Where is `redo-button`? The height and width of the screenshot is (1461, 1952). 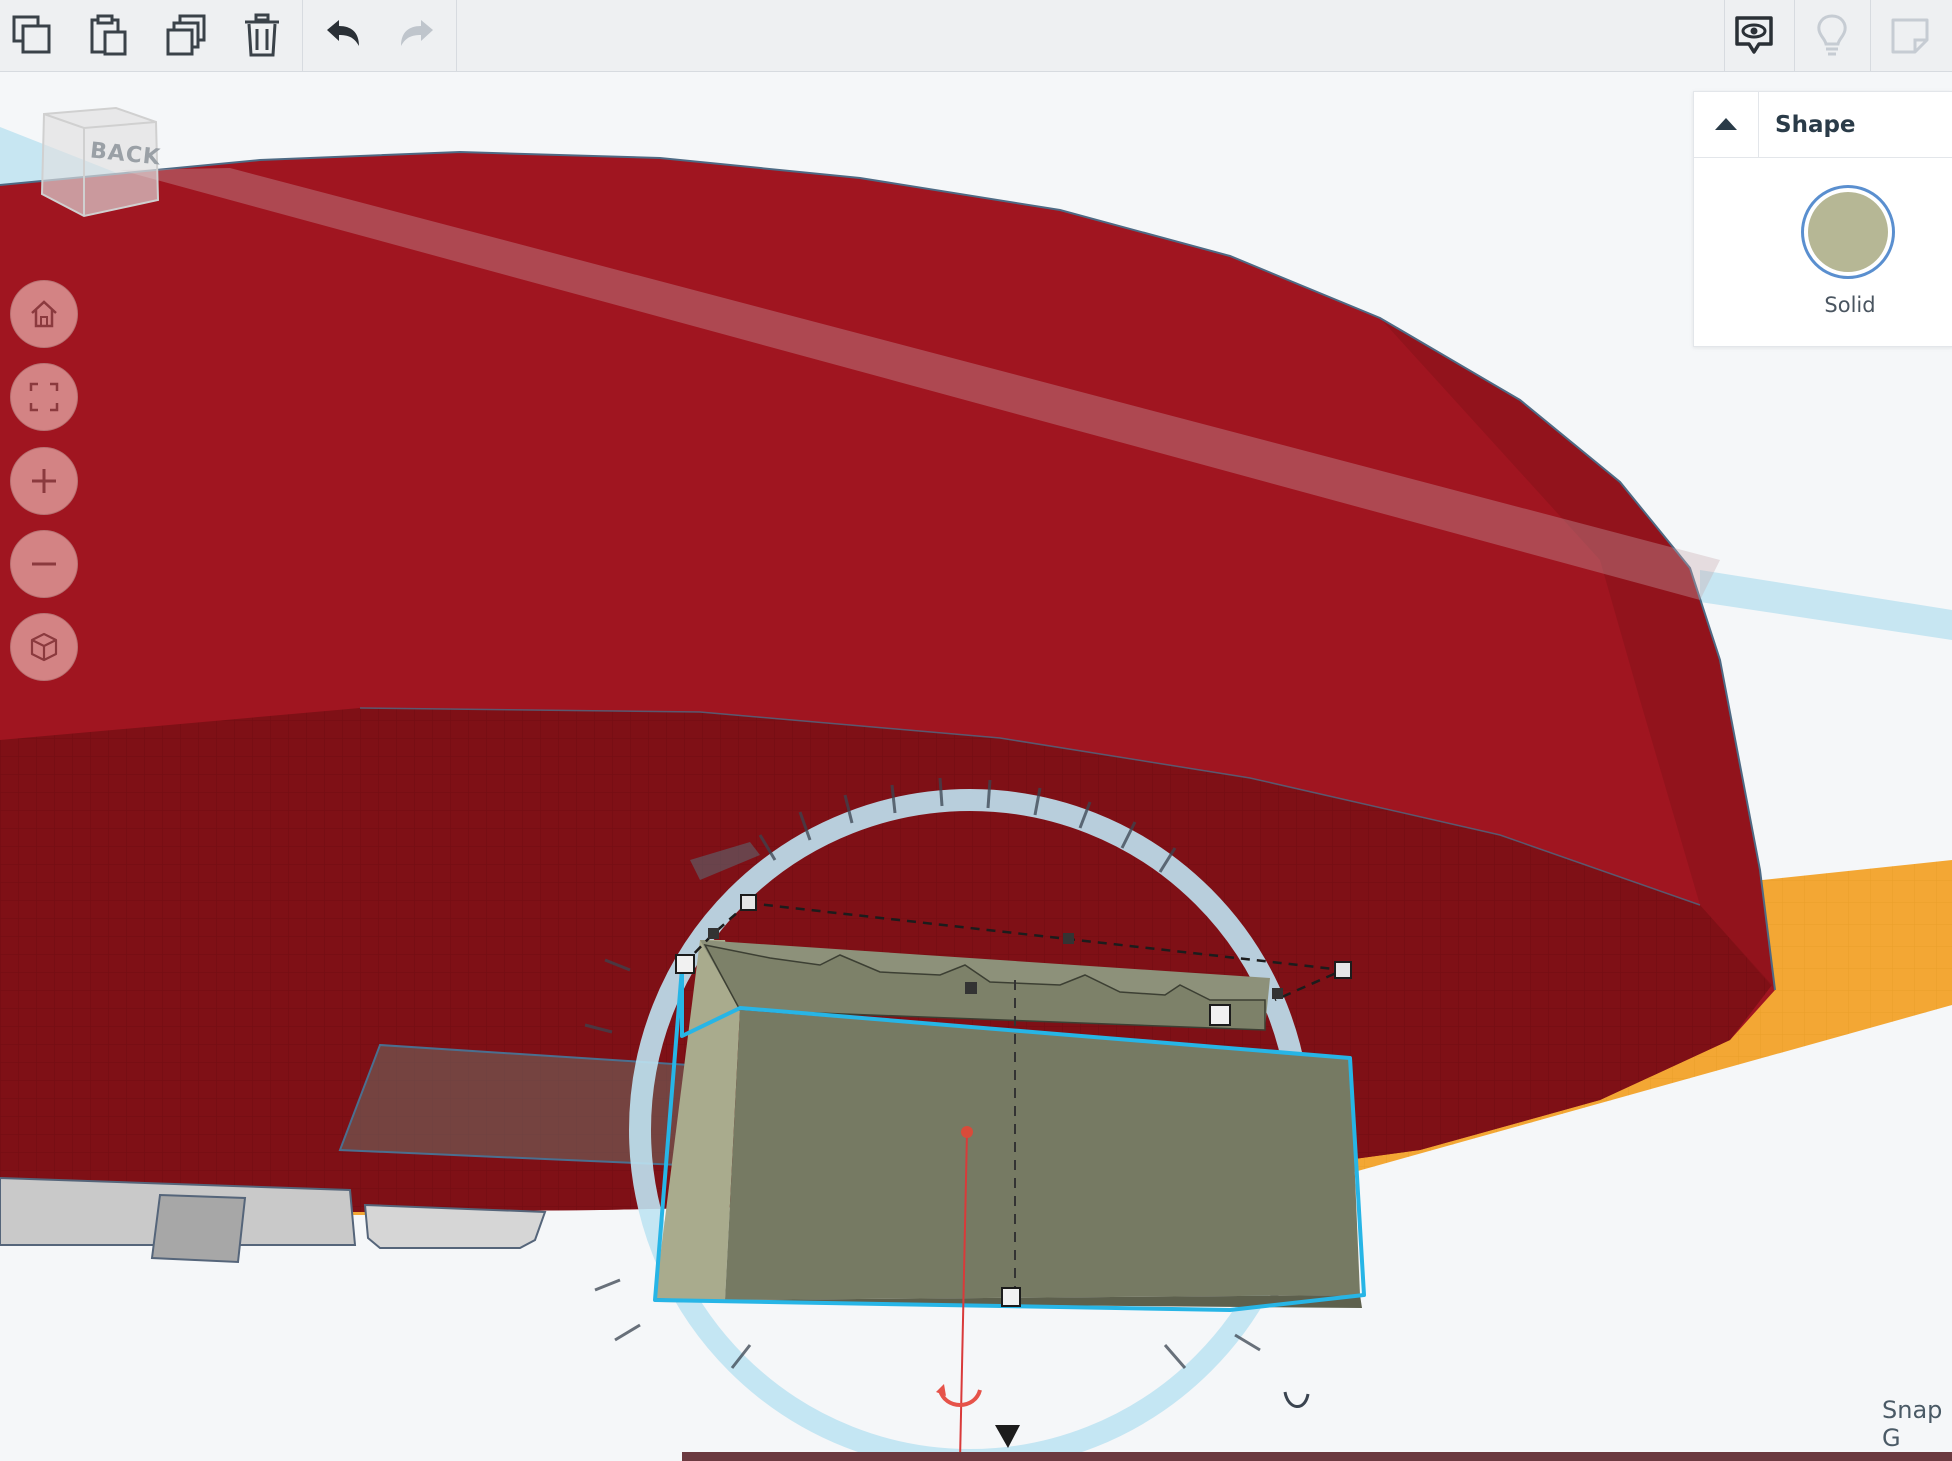 redo-button is located at coordinates (418, 35).